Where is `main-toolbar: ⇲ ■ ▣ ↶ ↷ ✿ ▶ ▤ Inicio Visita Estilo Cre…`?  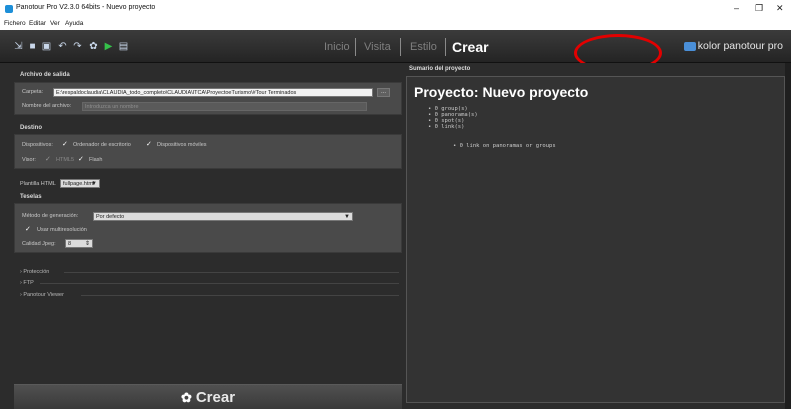
main-toolbar: ⇲ ■ ▣ ↶ ↷ ✿ ▶ ▤ Inicio Visita Estilo Cre… is located at coordinates (395, 46).